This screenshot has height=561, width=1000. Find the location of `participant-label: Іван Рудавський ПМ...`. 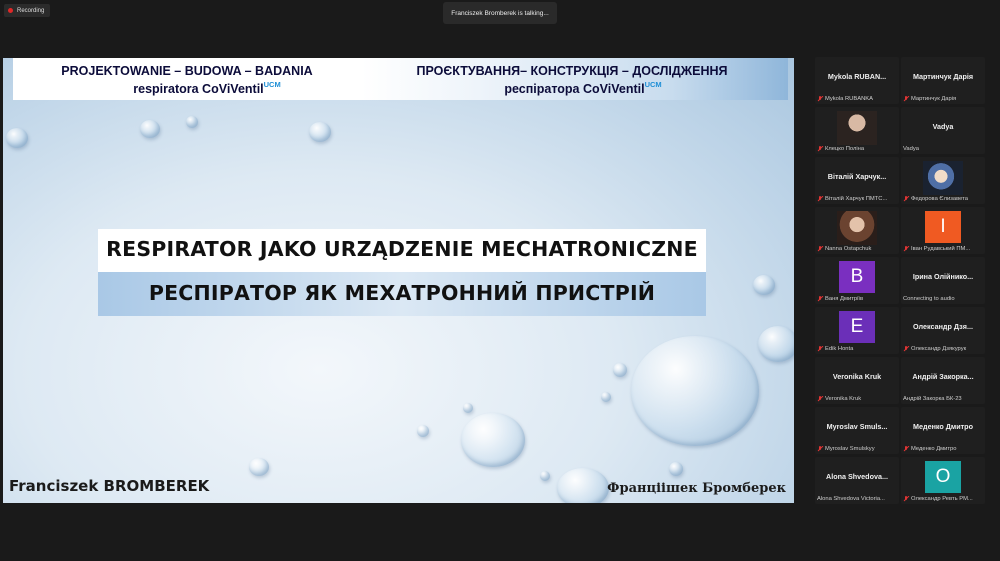

participant-label: Іван Рудавський ПМ... is located at coordinates (943, 249).